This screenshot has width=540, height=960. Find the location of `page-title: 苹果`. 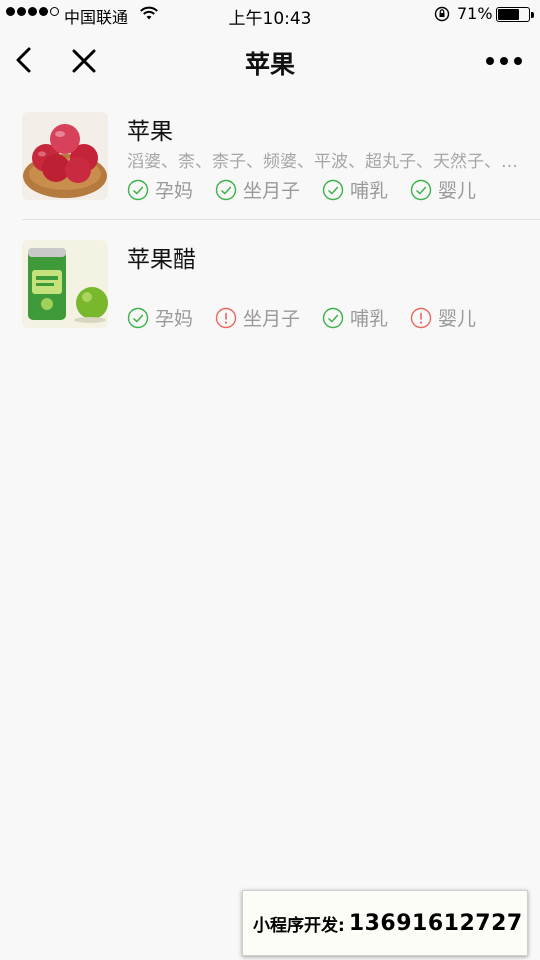

page-title: 苹果 is located at coordinates (269, 64).